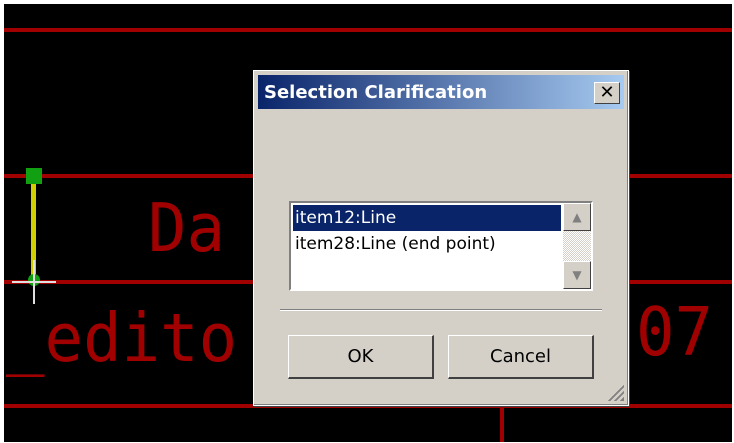 This screenshot has width=734, height=443. I want to click on scroll-up-button: ▲, so click(577, 217).